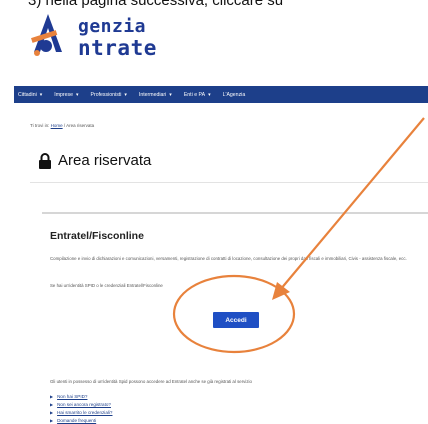 The image size is (428, 424). What do you see at coordinates (109, 95) in the screenshot?
I see `nav-item-professionisti: Professionisti ▾` at bounding box center [109, 95].